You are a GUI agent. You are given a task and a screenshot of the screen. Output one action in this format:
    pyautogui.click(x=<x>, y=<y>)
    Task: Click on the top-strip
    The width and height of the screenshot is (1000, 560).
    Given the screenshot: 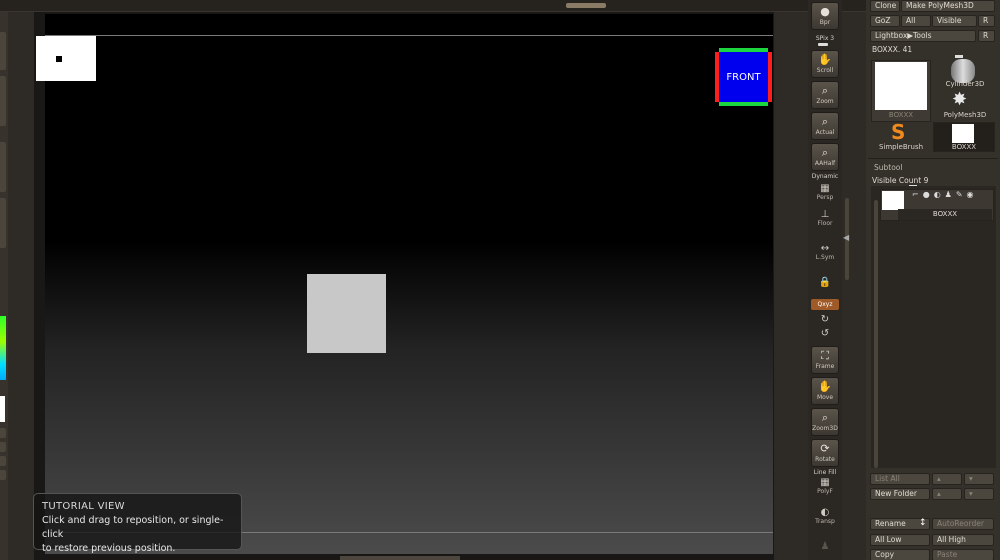 What is the action you would take?
    pyautogui.click(x=500, y=6)
    